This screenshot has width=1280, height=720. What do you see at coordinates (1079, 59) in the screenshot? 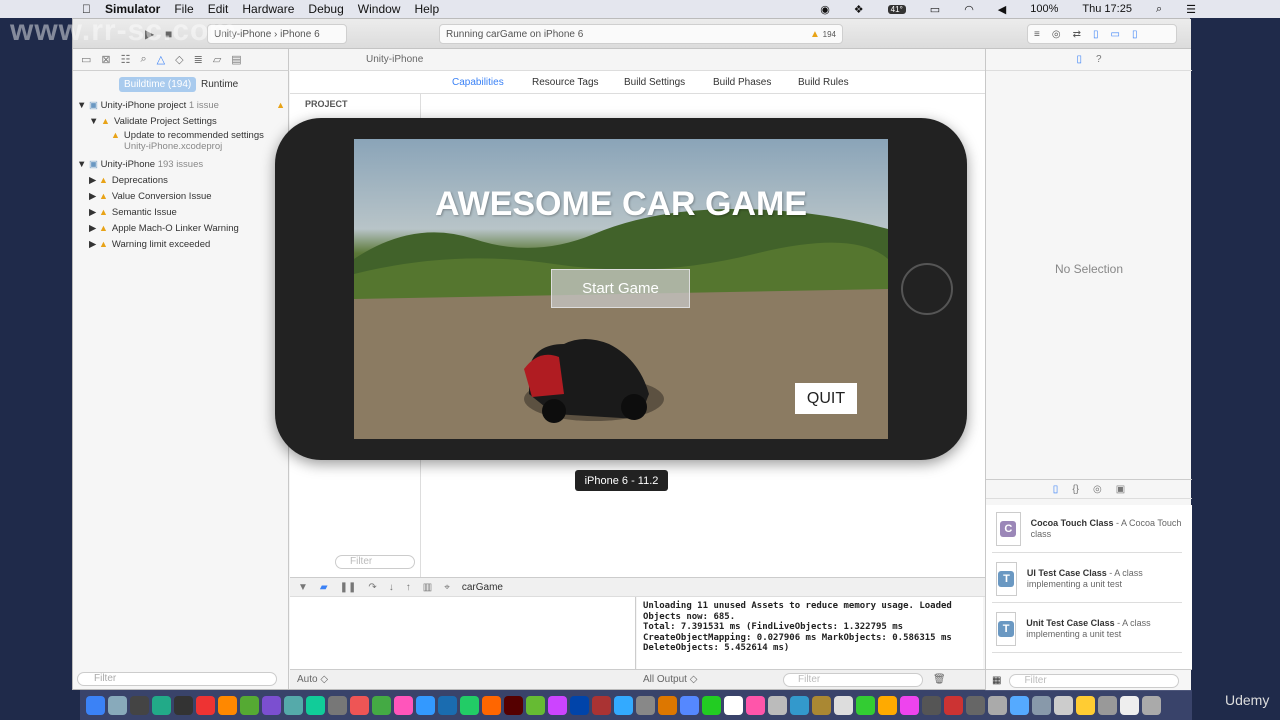
I see `file-inspector-icon: ▯` at bounding box center [1079, 59].